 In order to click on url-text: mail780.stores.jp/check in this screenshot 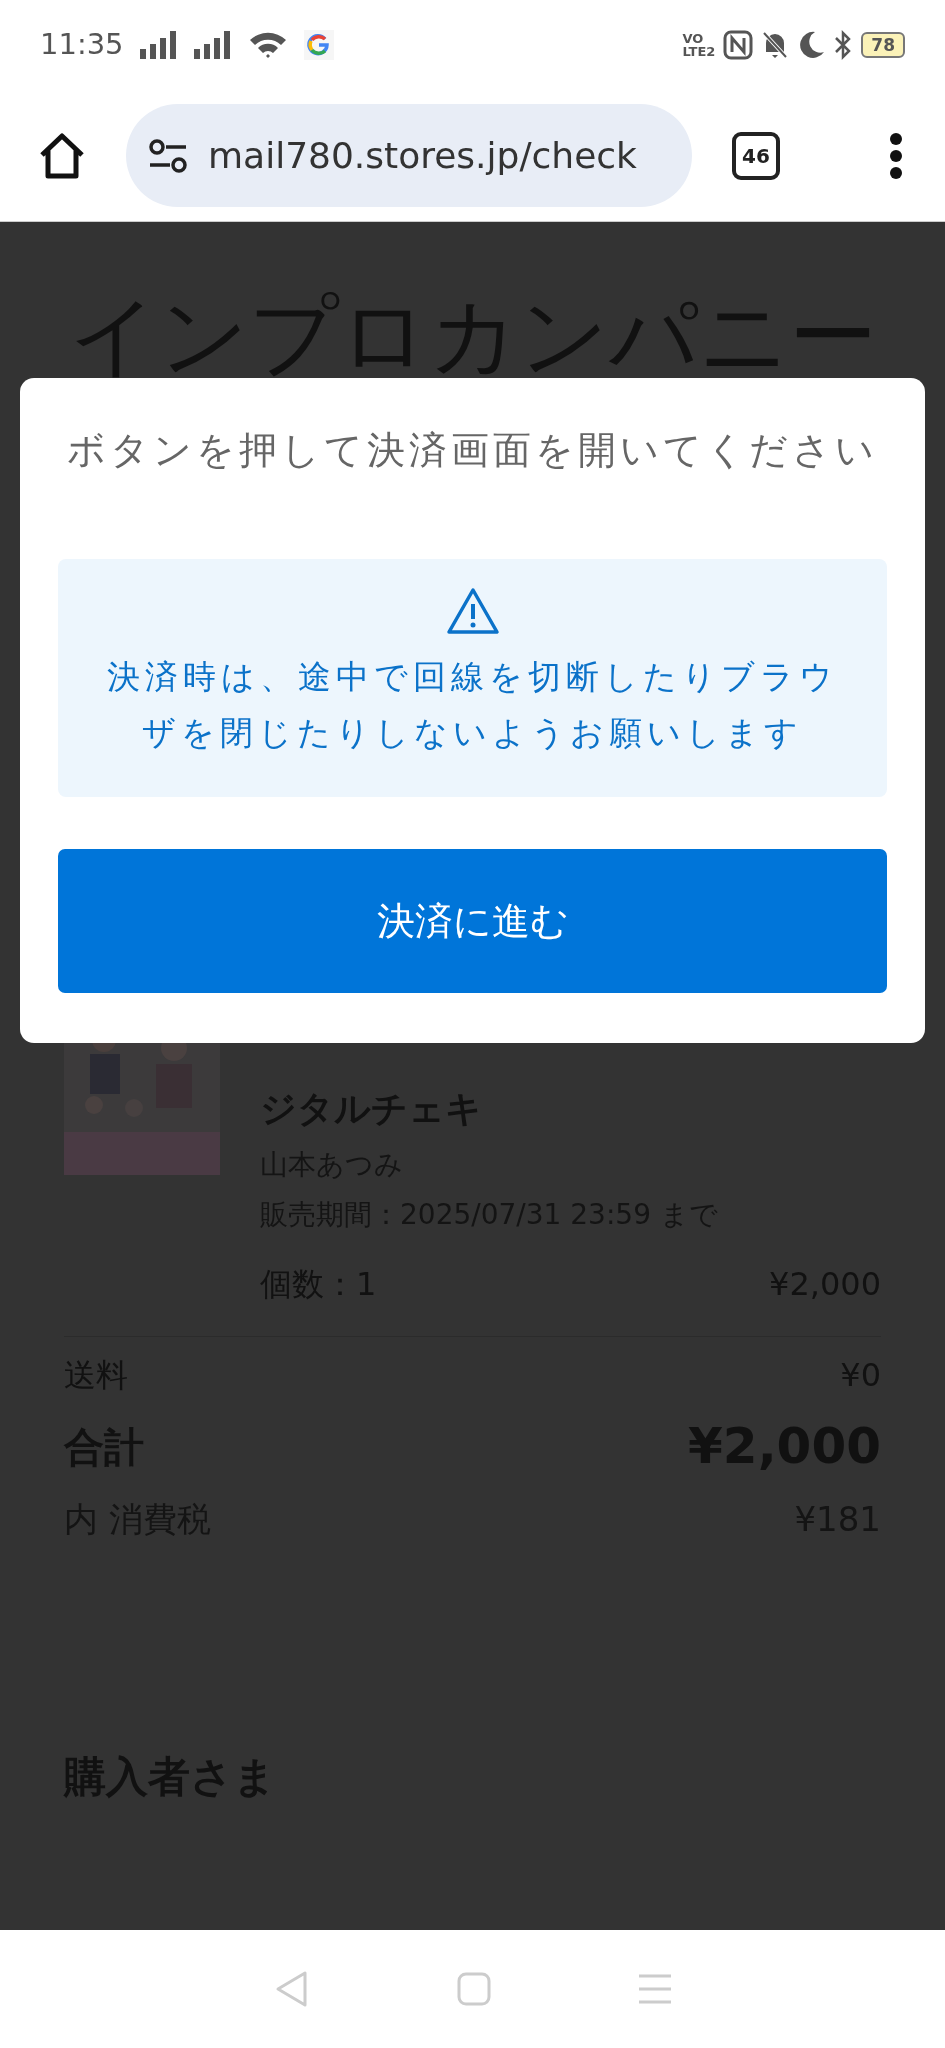, I will do `click(422, 155)`.